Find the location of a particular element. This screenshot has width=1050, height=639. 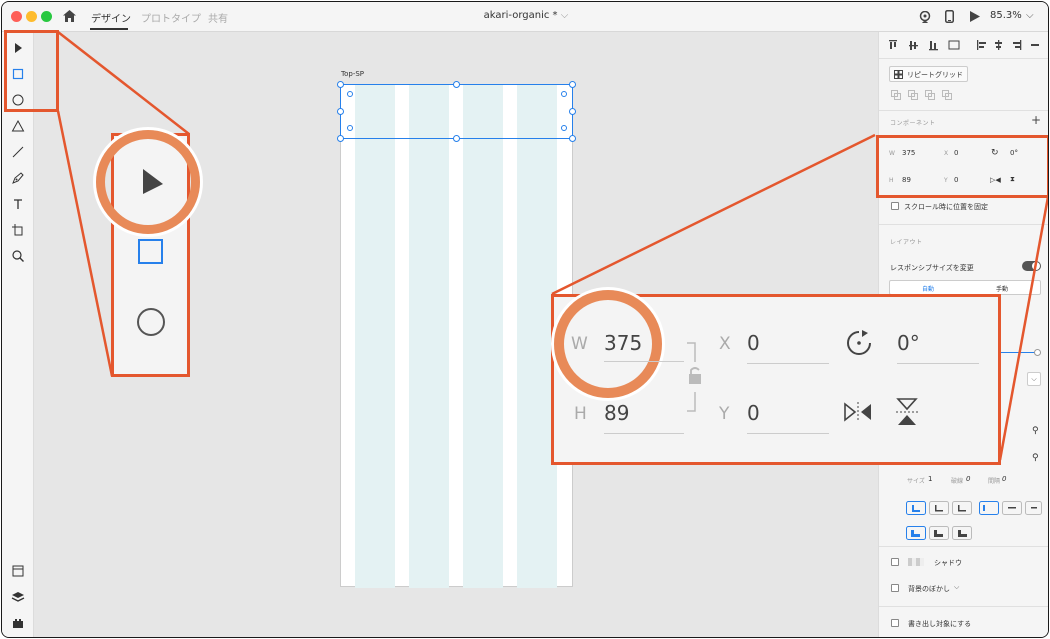

y-value: 0 is located at coordinates (753, 413).